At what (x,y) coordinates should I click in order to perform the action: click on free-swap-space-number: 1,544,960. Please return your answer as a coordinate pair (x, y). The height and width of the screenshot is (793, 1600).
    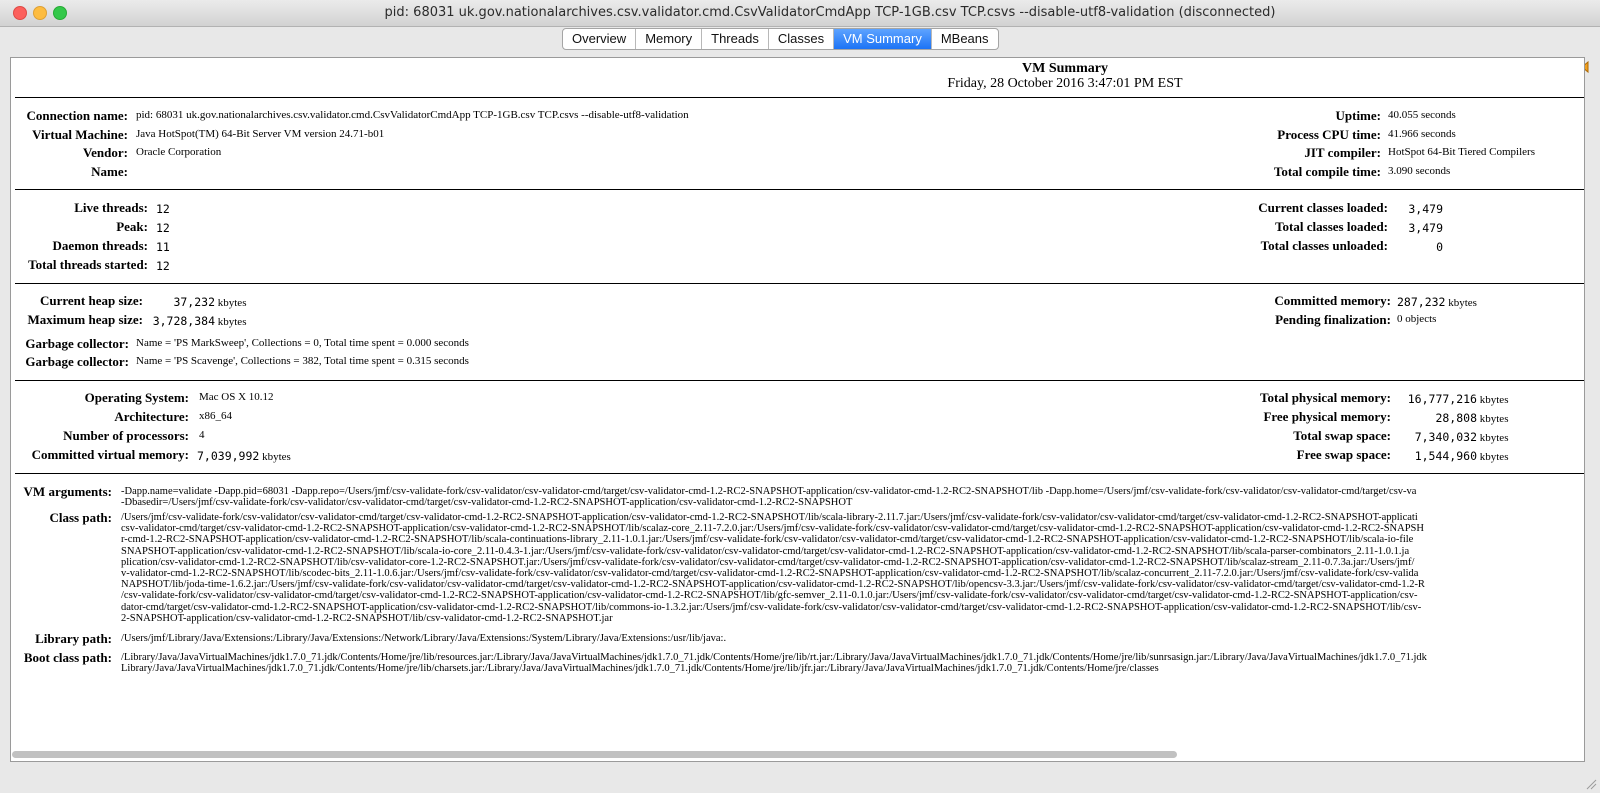
    Looking at the image, I should click on (1445, 456).